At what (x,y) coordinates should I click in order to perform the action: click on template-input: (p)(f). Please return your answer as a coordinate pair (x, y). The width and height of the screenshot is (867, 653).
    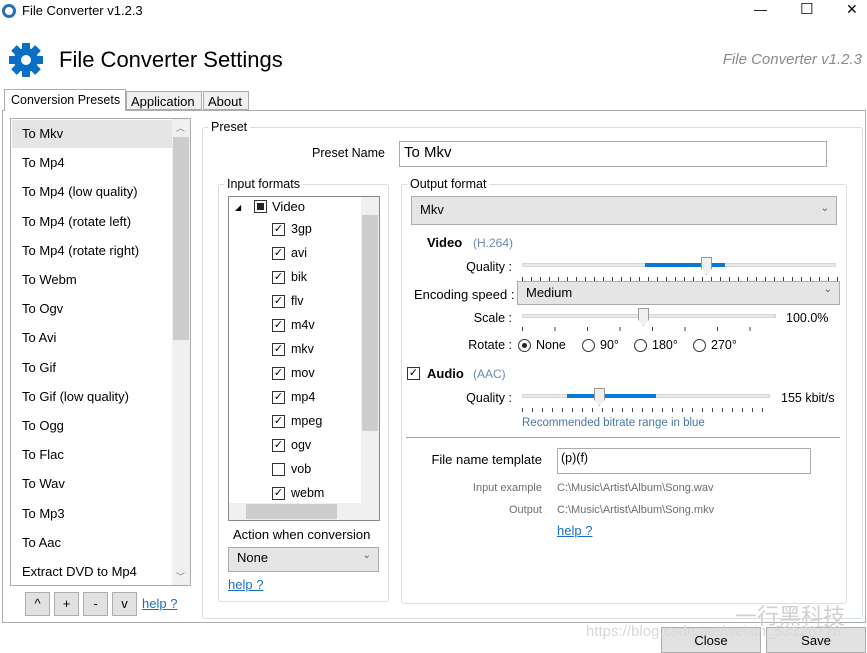
    Looking at the image, I should click on (684, 461).